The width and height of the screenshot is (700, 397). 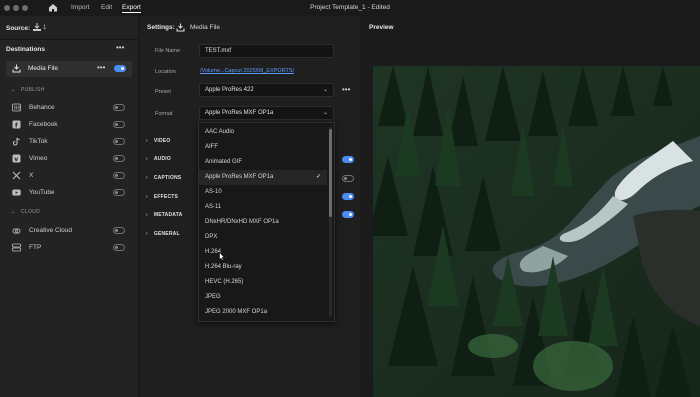 What do you see at coordinates (16, 141) in the screenshot?
I see `tiktok-icon` at bounding box center [16, 141].